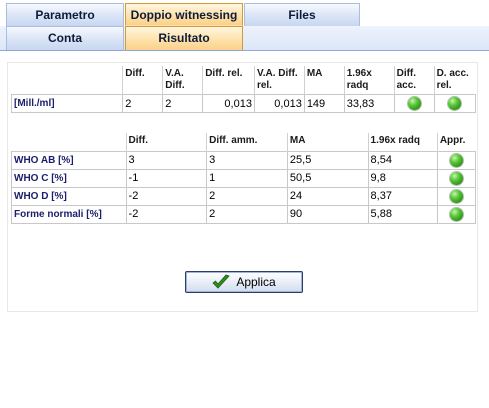 This screenshot has width=489, height=408. Describe the element at coordinates (247, 160) in the screenshot. I see `cell-diff-amm: 3` at that location.